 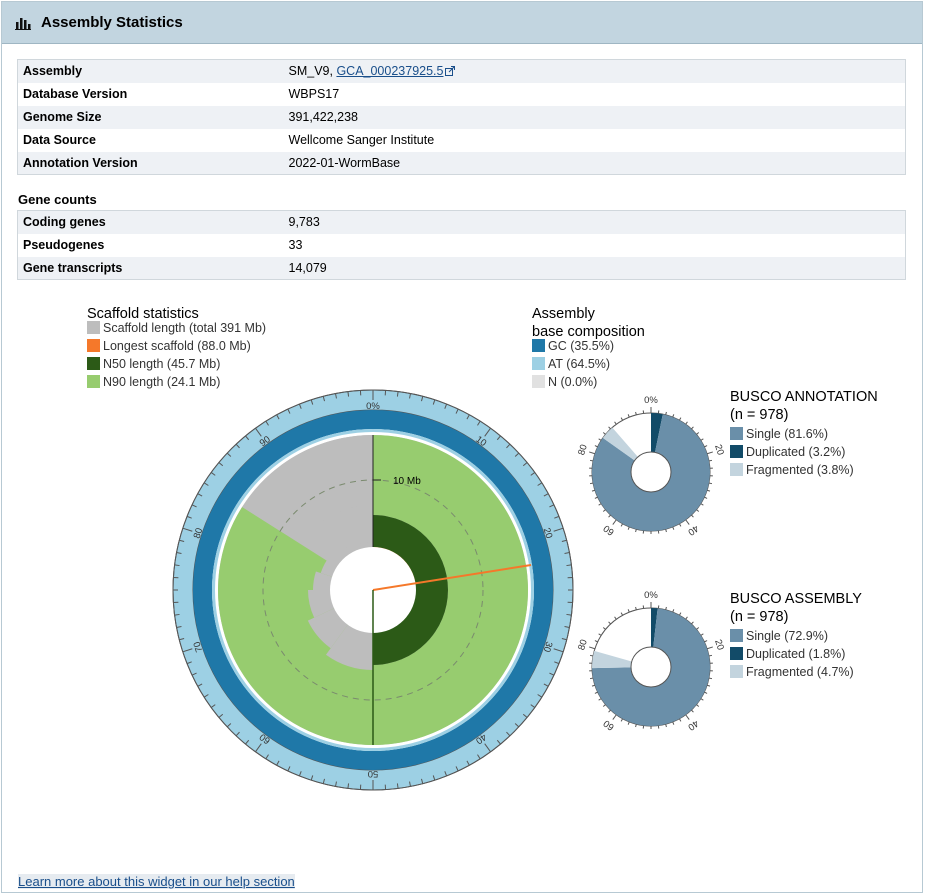 I want to click on busco-assembly-legend-label: Fragmented (4.7%), so click(x=800, y=672).